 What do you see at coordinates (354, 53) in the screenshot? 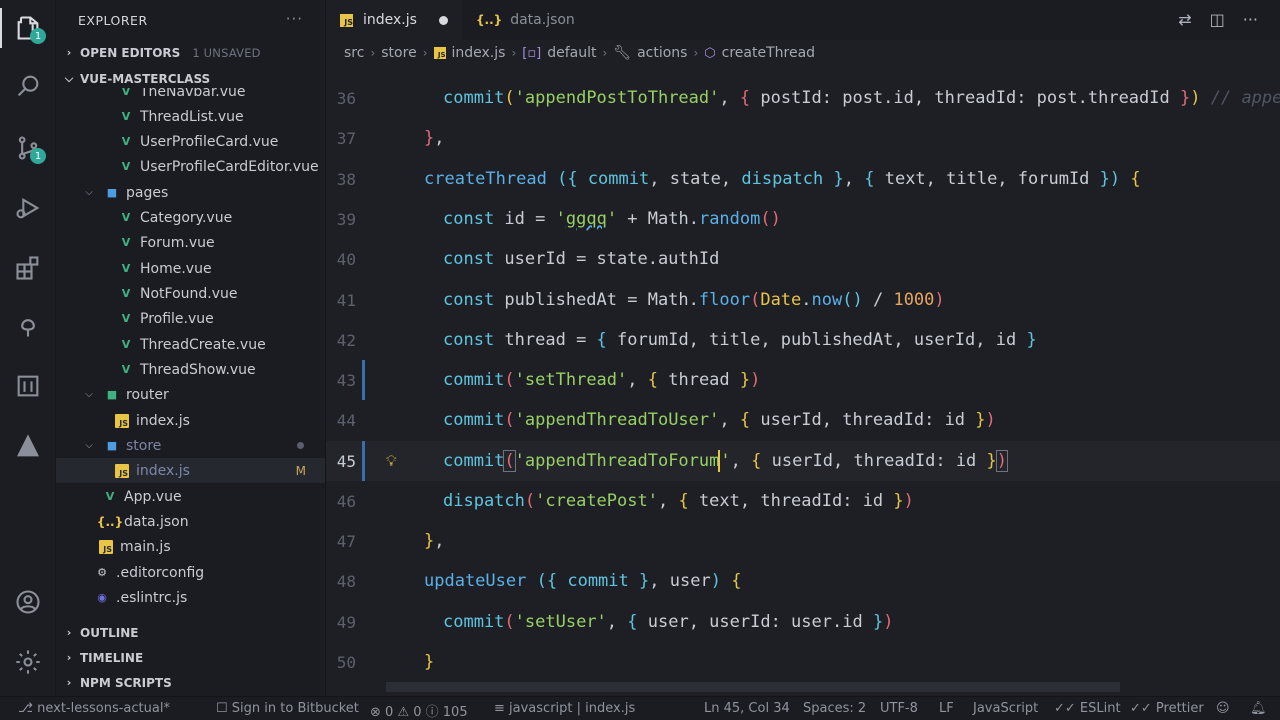
I see `breadcrumb-src: src` at bounding box center [354, 53].